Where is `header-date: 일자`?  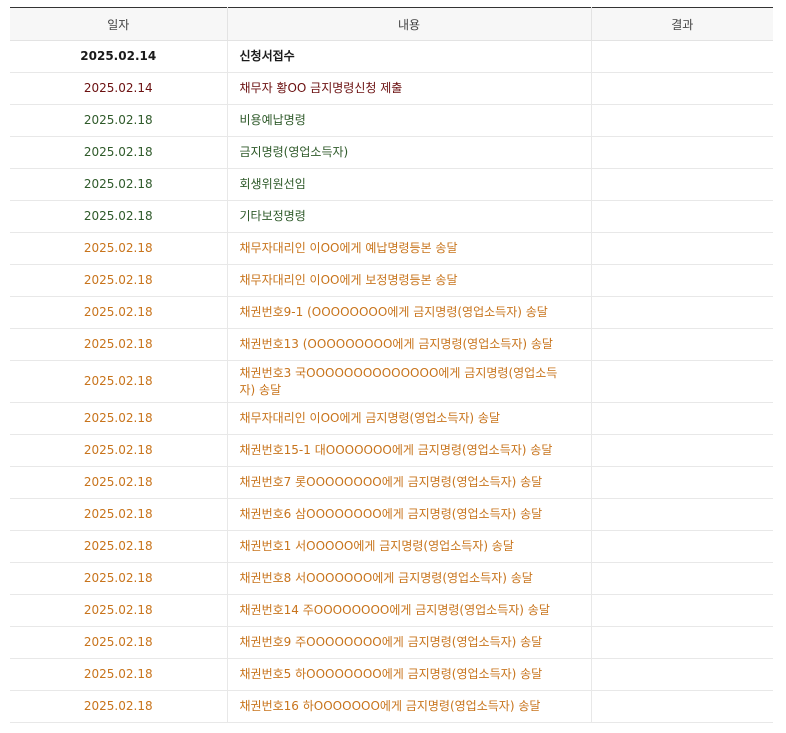
header-date: 일자 is located at coordinates (119, 24).